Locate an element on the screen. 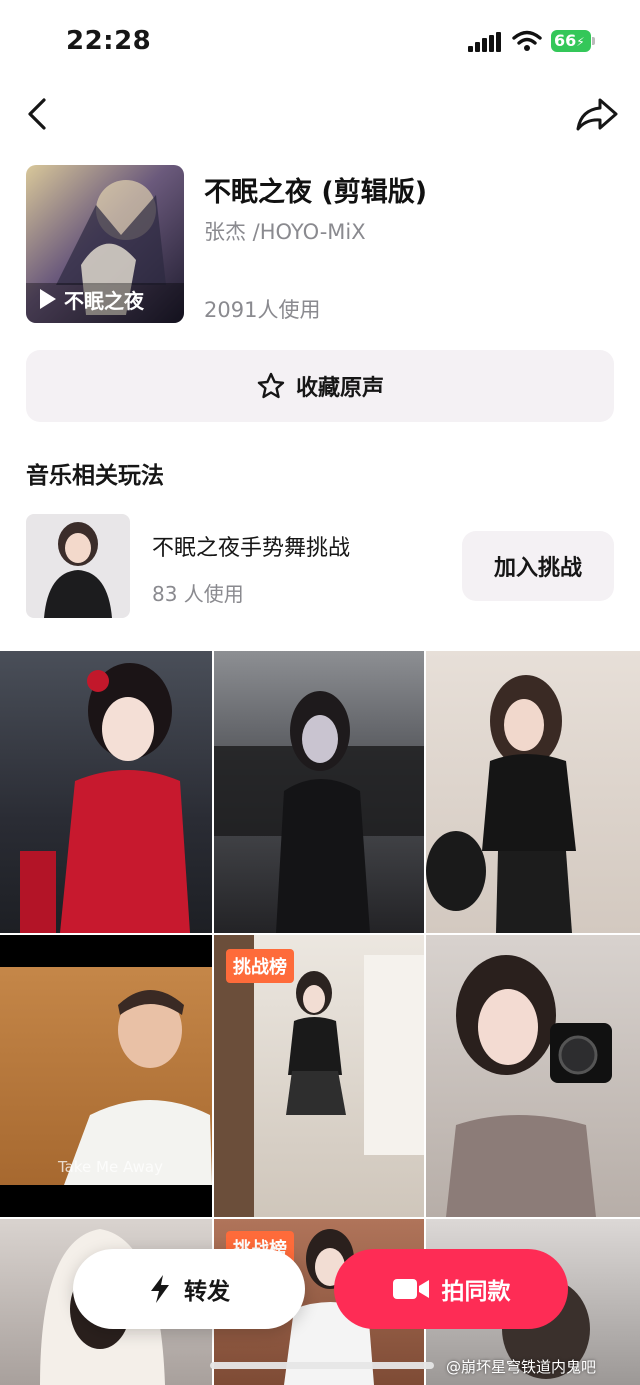 The height and width of the screenshot is (1385, 640). back-button is located at coordinates (39, 114).